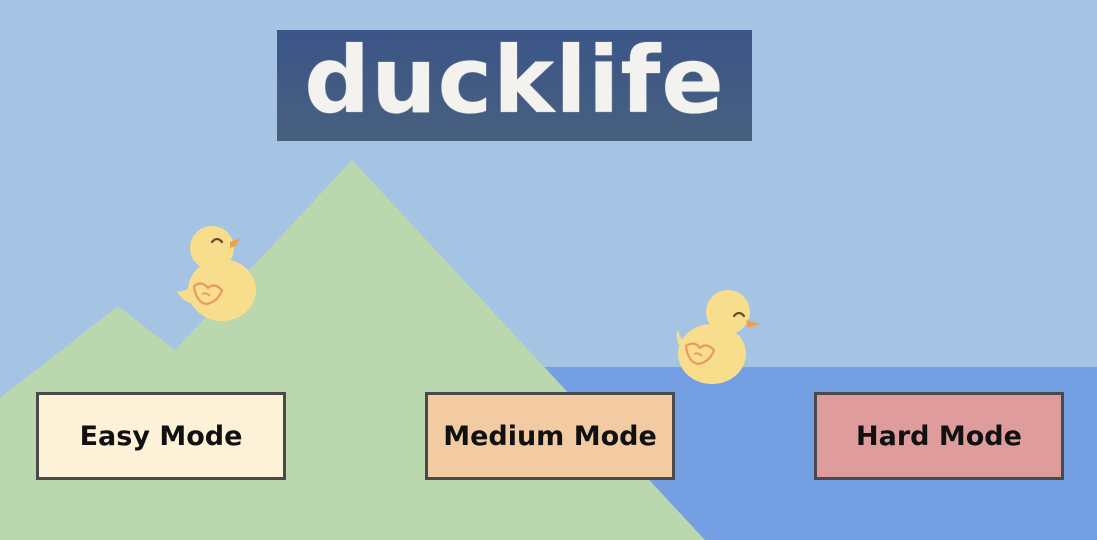 The width and height of the screenshot is (1097, 540). What do you see at coordinates (216, 273) in the screenshot?
I see `duck-icon-left` at bounding box center [216, 273].